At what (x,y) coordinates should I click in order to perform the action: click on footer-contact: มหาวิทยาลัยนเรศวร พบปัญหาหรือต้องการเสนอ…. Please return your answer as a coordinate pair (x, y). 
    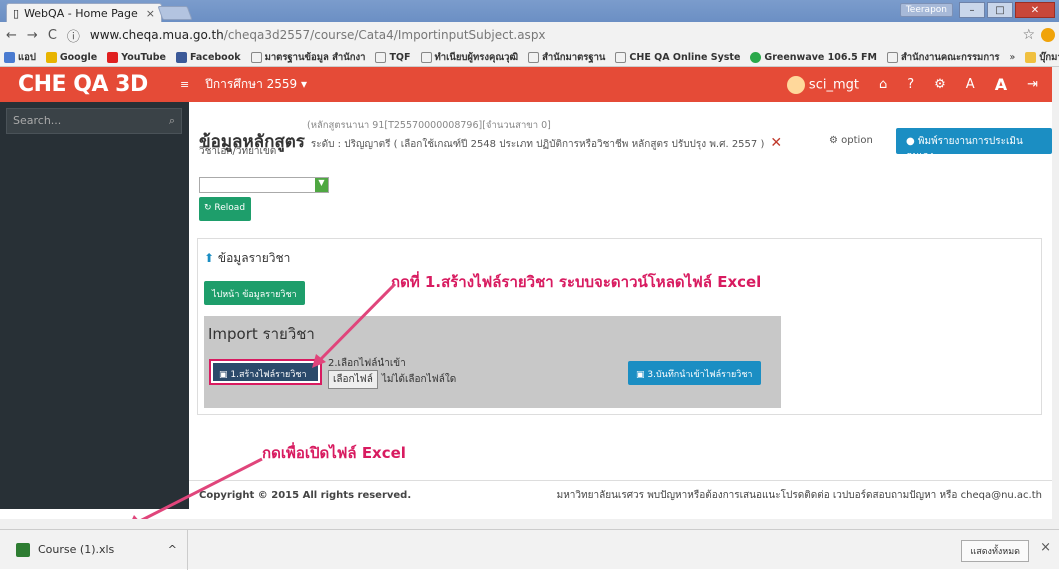
    Looking at the image, I should click on (799, 495).